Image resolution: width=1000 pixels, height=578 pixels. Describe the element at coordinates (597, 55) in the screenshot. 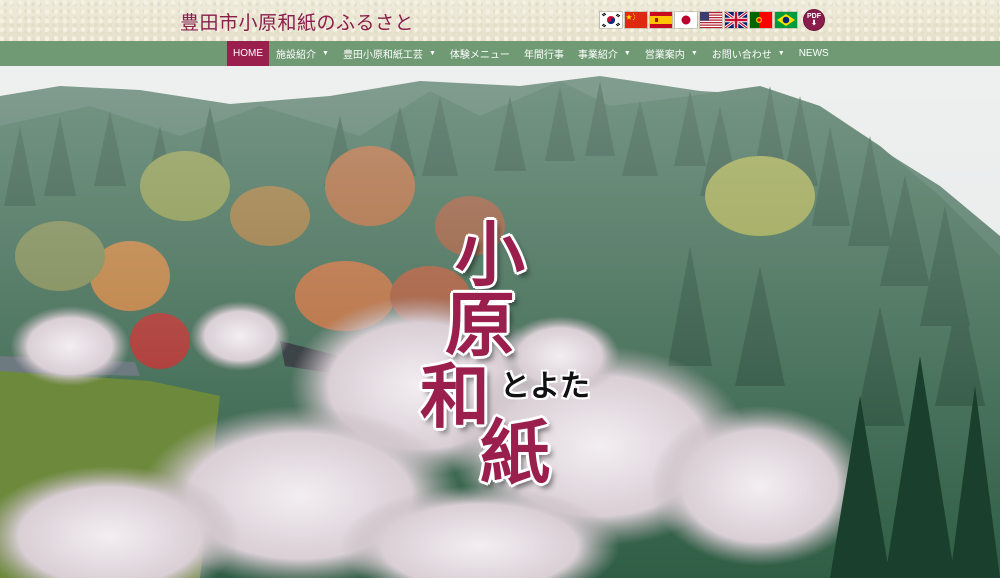

I see `nav-item-label: 事業紹介` at that location.